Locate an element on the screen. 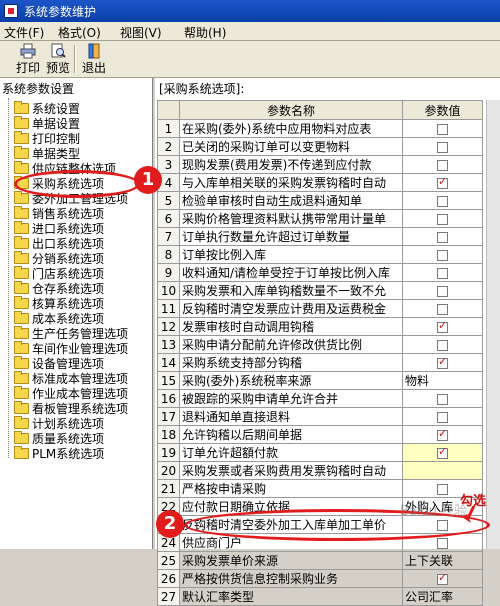  param-value: 上下关联 is located at coordinates (442, 560).